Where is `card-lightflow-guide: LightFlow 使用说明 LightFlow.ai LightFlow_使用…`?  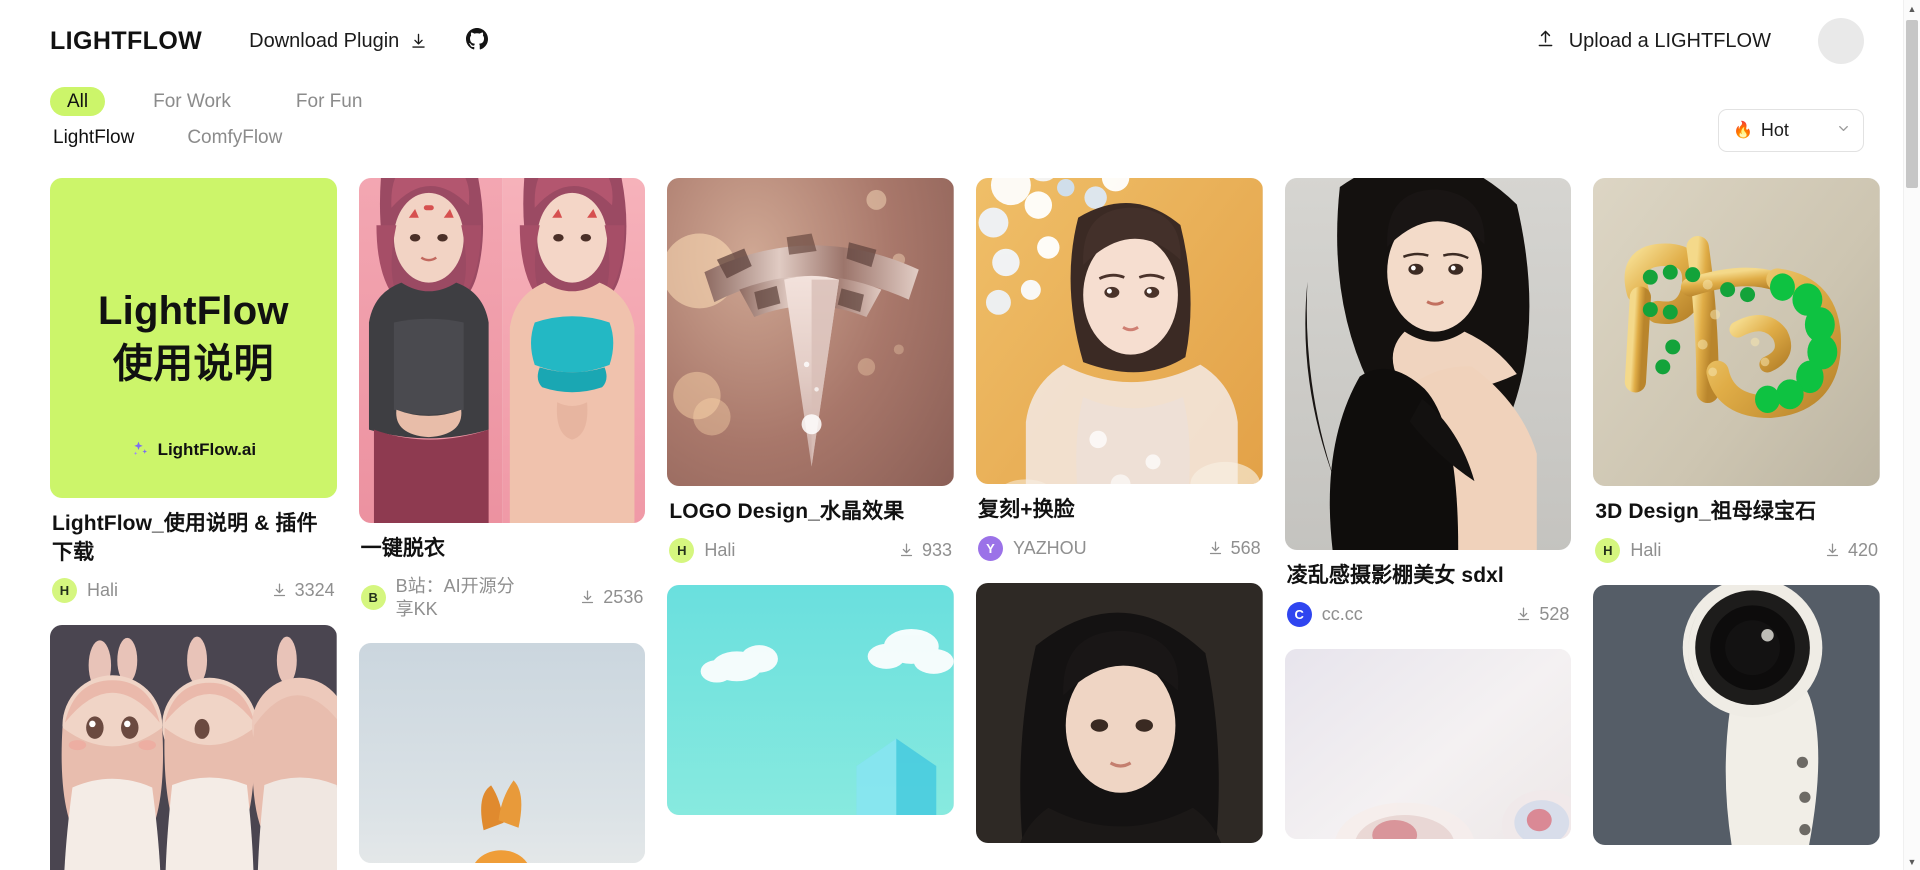
card-lightflow-guide: LightFlow 使用说明 LightFlow.ai LightFlow_使用… is located at coordinates (193, 391).